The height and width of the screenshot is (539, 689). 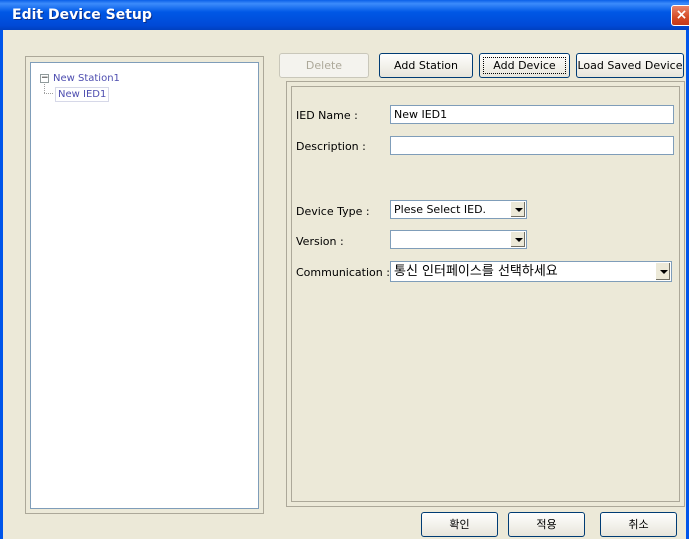 I want to click on tree-node-device: New IED1, so click(x=82, y=94).